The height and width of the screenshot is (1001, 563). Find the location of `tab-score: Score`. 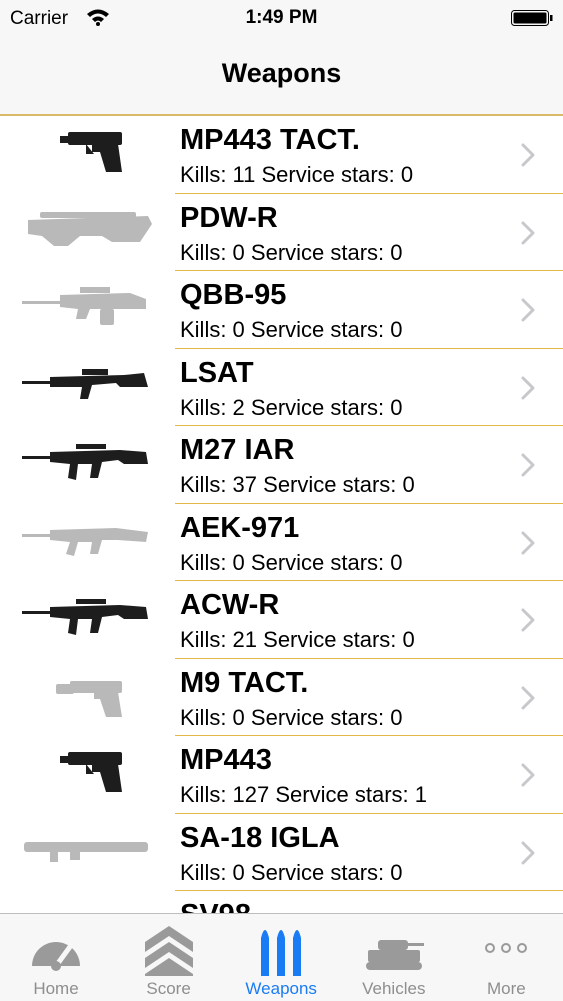

tab-score: Score is located at coordinates (169, 957).